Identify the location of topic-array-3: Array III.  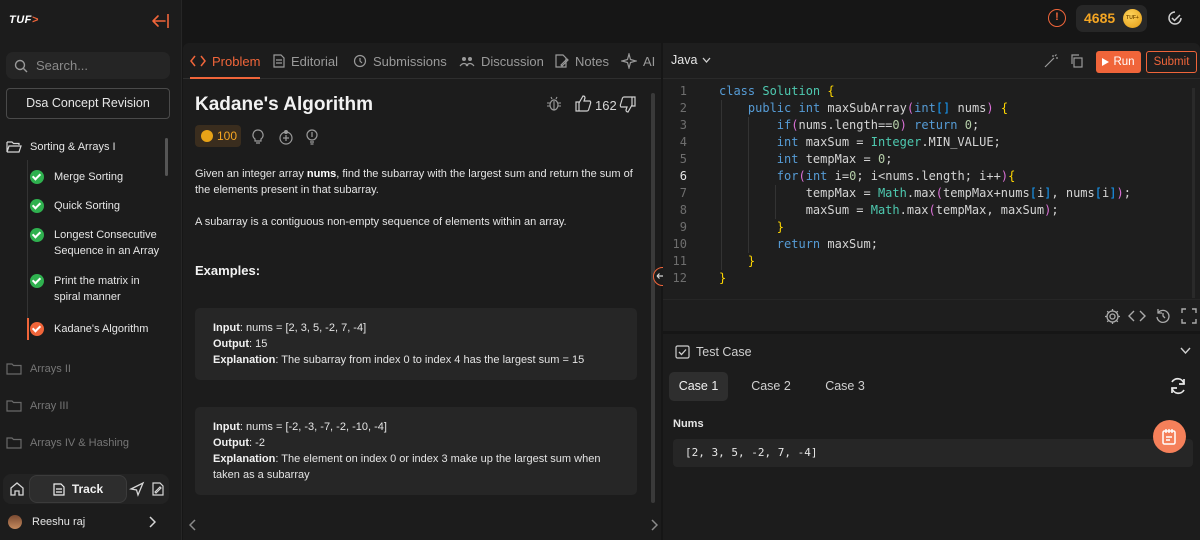
(37, 406).